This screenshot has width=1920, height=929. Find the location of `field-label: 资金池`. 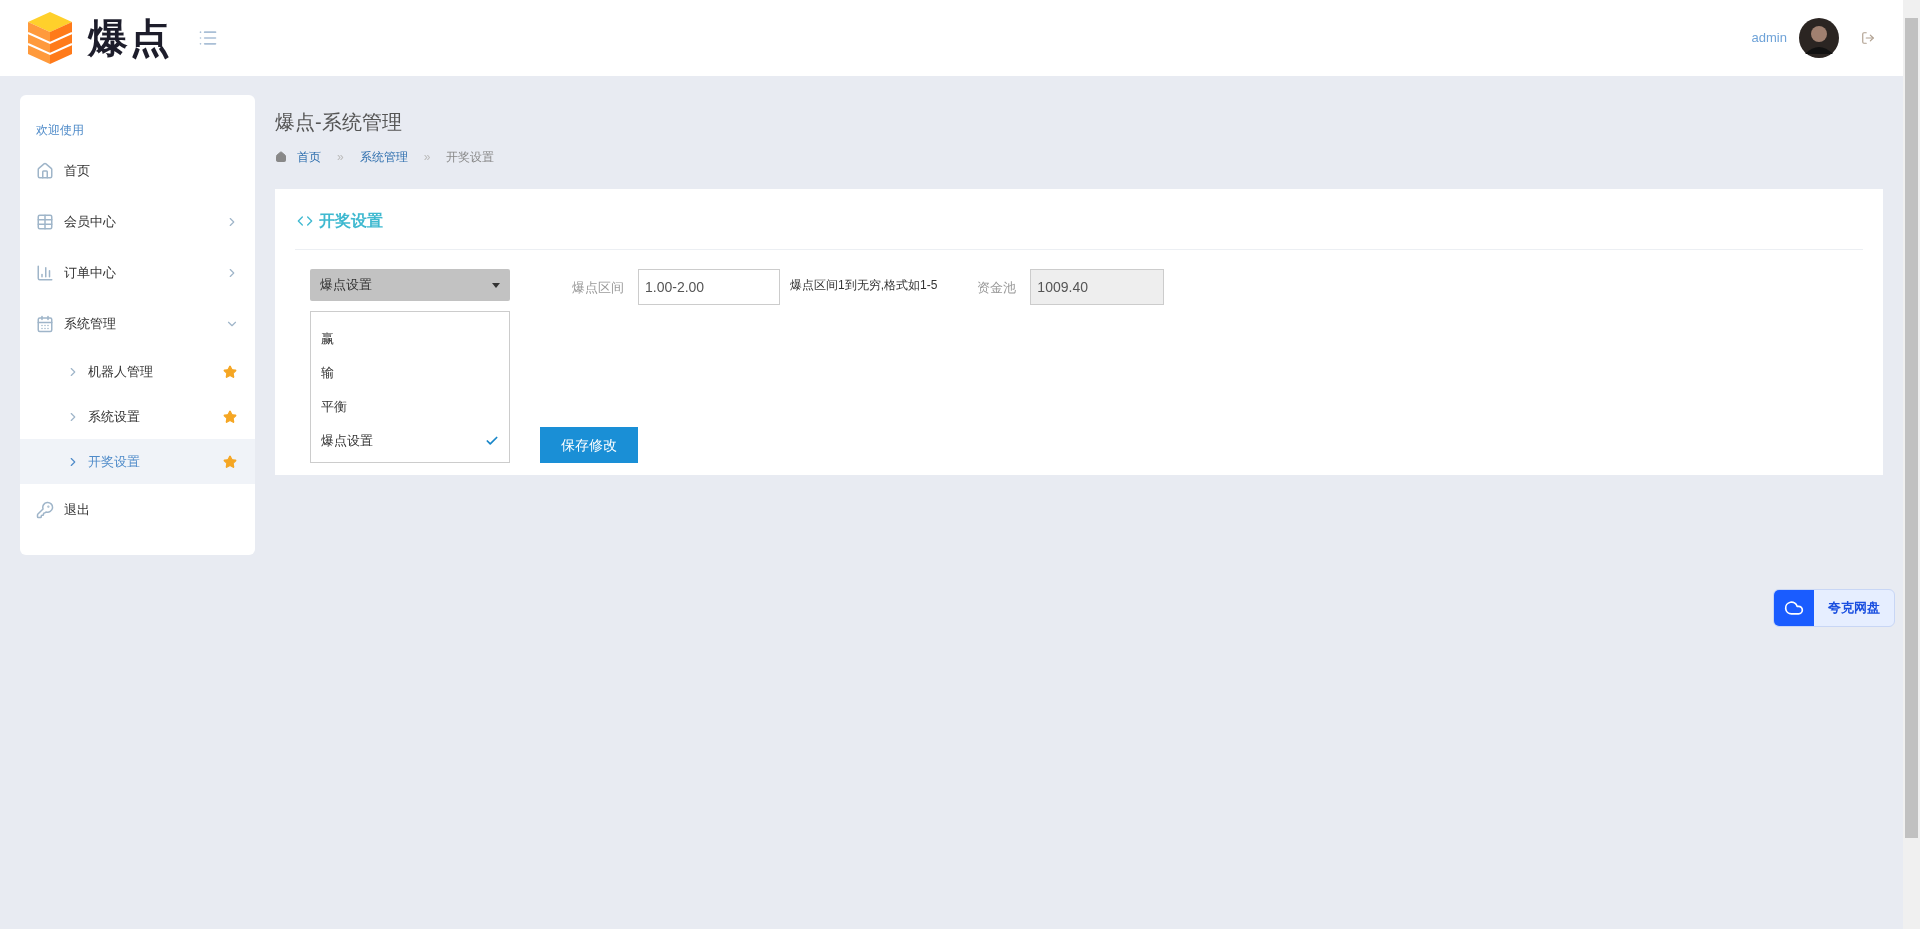

field-label: 资金池 is located at coordinates (997, 288).